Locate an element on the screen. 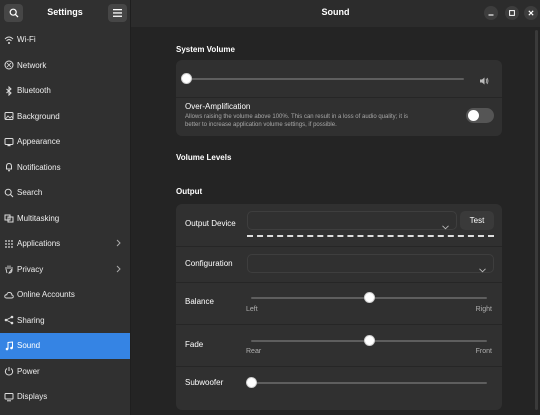 The width and height of the screenshot is (540, 415). maximize-button is located at coordinates (512, 13).